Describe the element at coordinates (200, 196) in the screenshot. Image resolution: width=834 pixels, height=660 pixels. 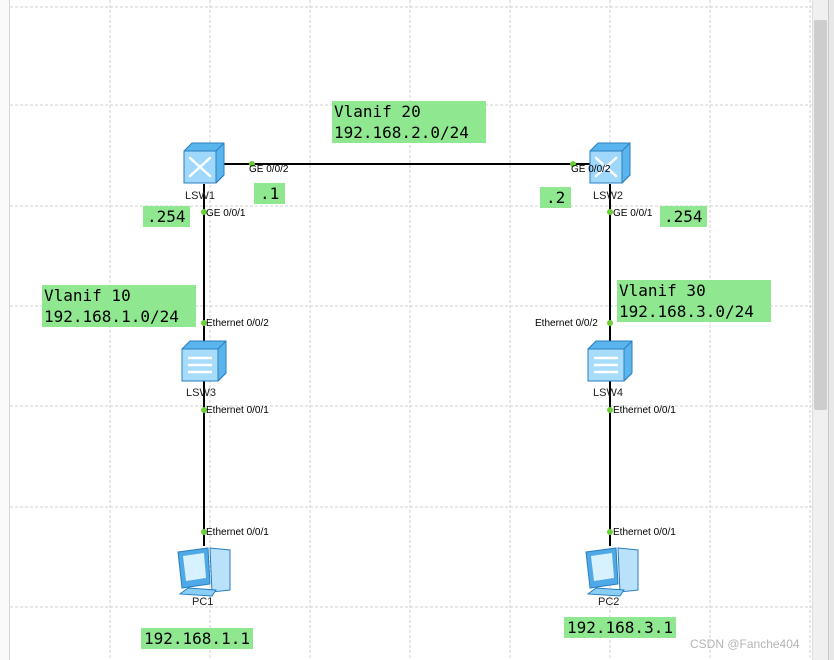
I see `lsw1-name: LSW1` at that location.